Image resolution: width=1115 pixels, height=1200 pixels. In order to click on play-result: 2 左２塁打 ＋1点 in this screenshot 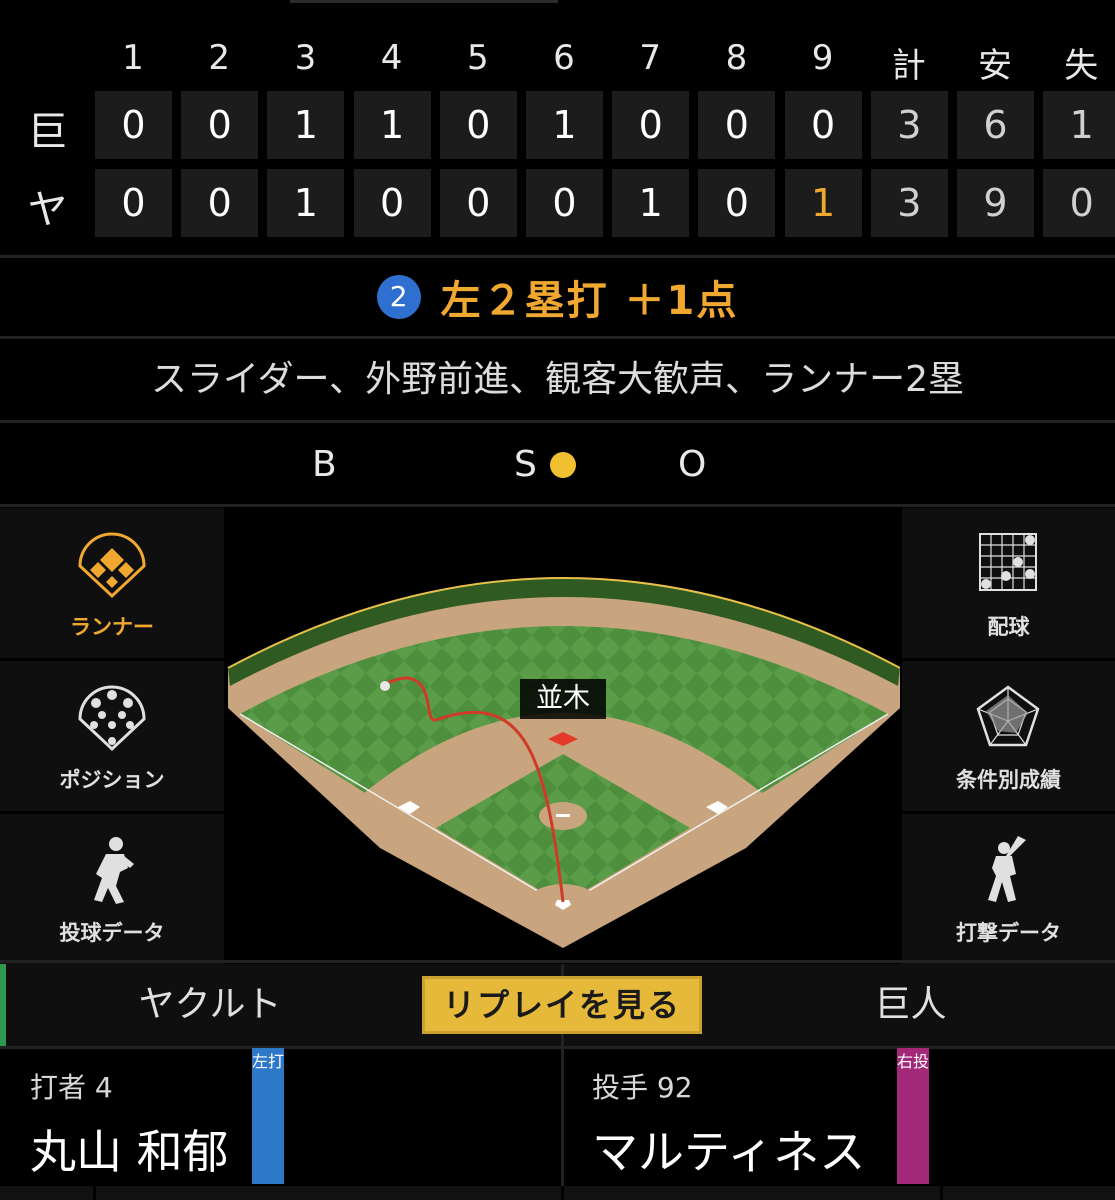, I will do `click(557, 297)`.